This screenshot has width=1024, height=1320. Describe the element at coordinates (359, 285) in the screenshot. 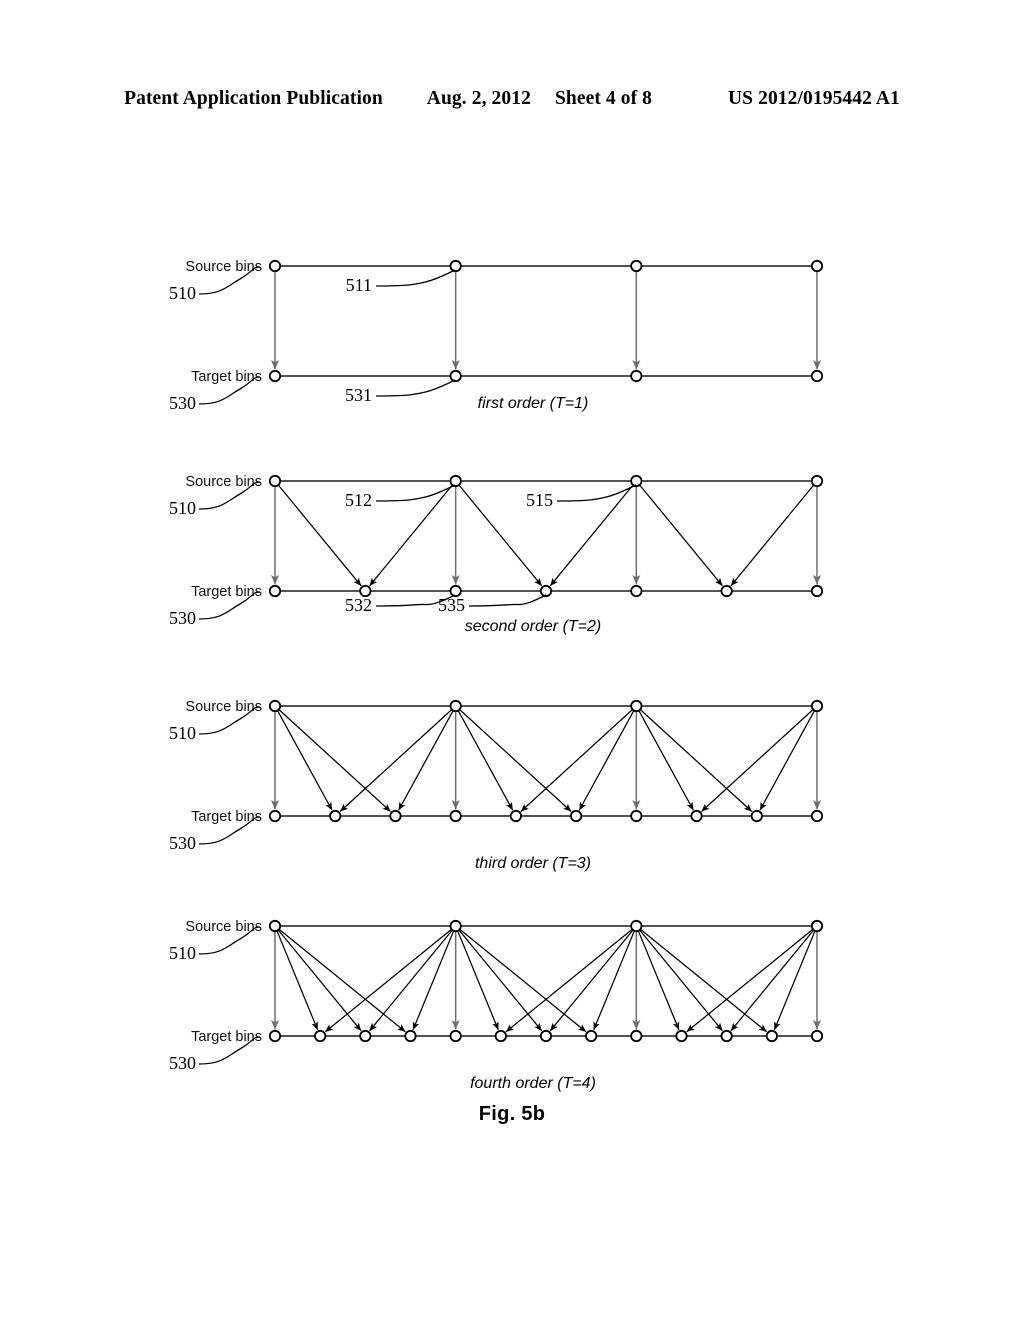

I see `callout-ref-511: 511` at that location.